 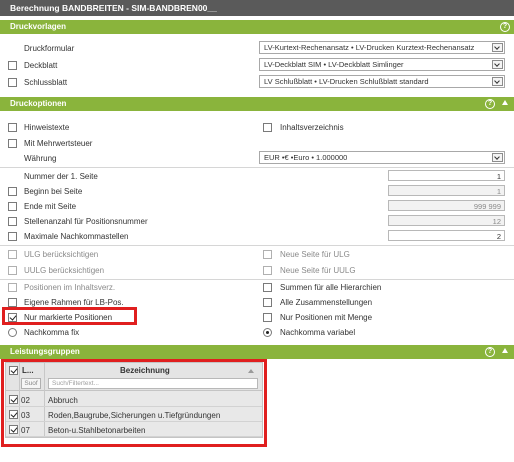 What do you see at coordinates (267, 317) in the screenshot?
I see `nur-positionen-menge-checkbox` at bounding box center [267, 317].